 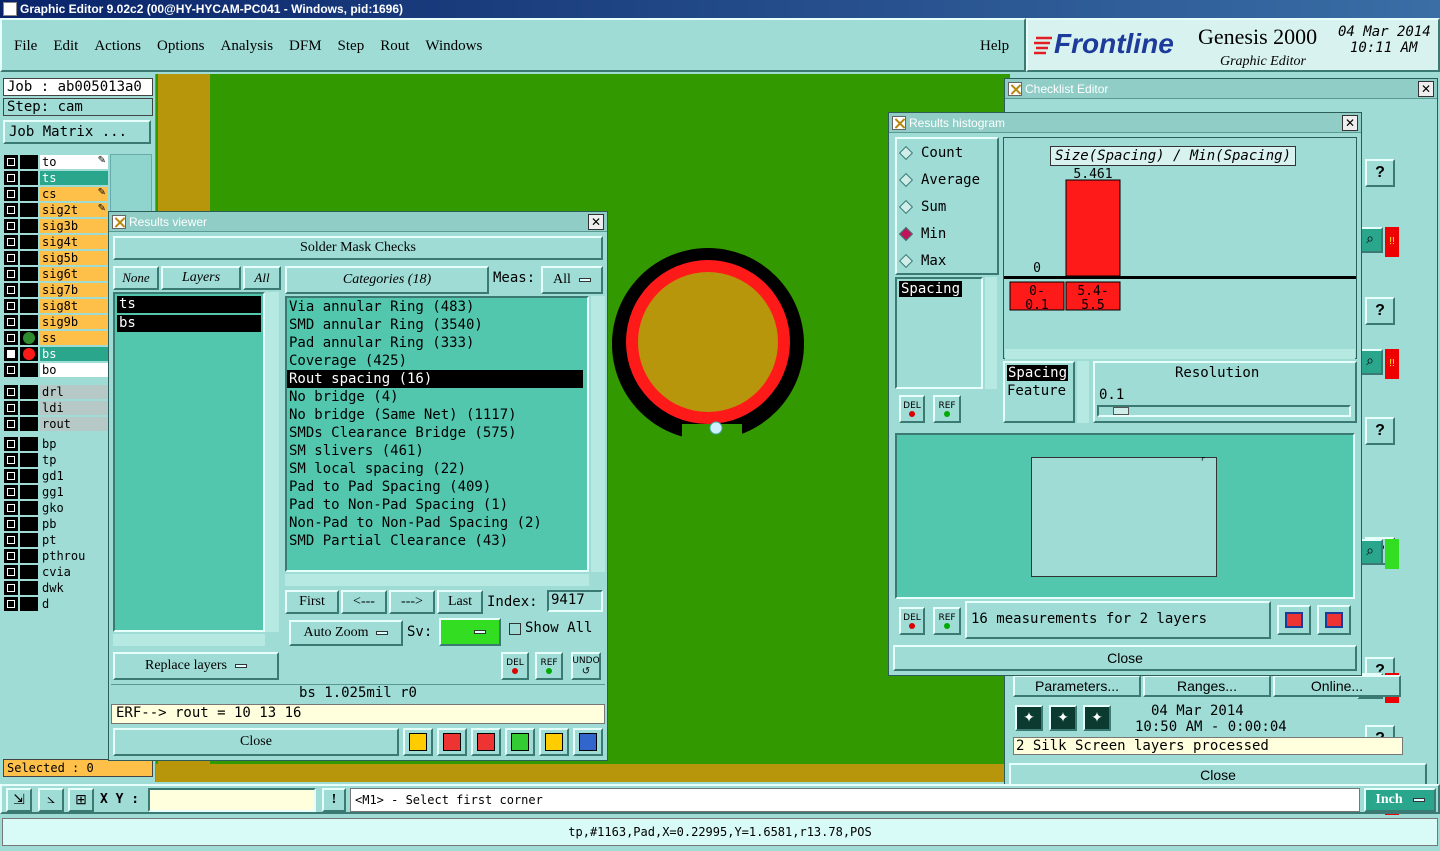 What do you see at coordinates (136, 278) in the screenshot?
I see `none-button: None` at bounding box center [136, 278].